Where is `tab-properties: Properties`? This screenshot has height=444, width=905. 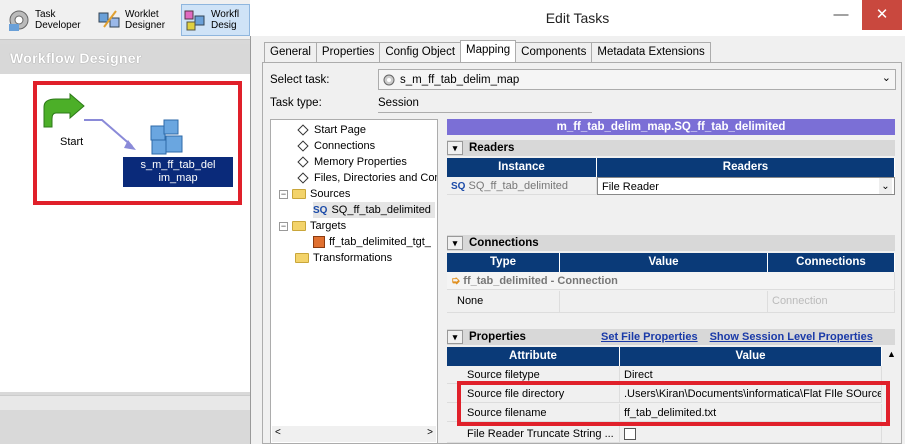 tab-properties: Properties is located at coordinates (348, 52).